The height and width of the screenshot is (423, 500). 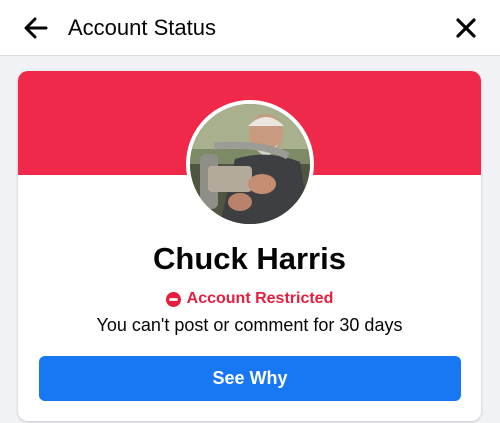 I want to click on avatar, so click(x=250, y=164).